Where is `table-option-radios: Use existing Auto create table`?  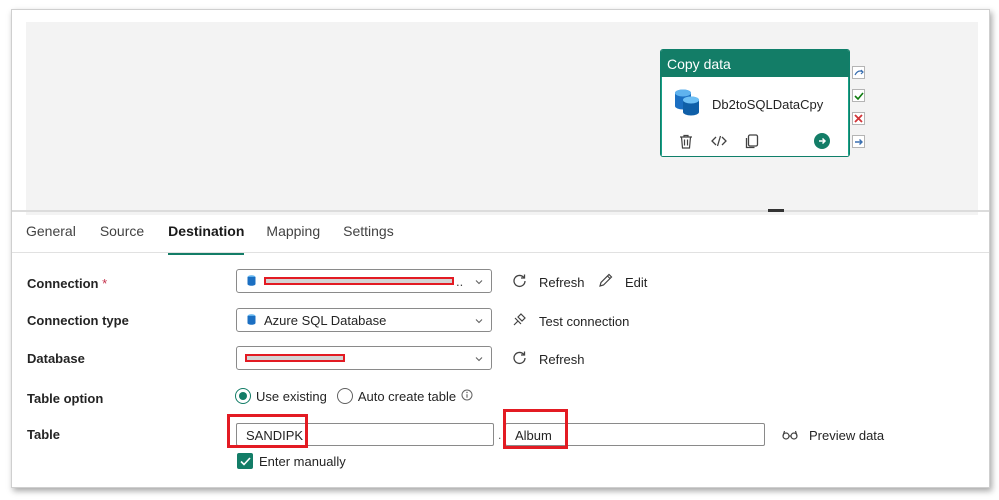
table-option-radios: Use existing Auto create table is located at coordinates (354, 396).